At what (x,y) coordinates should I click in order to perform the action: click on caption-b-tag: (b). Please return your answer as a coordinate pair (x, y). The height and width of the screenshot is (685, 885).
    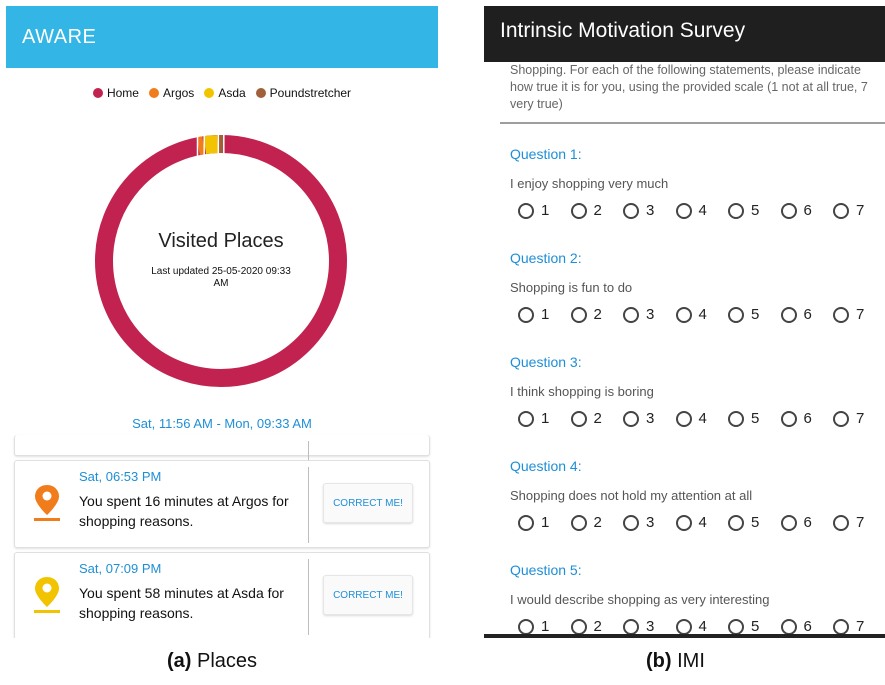
    Looking at the image, I should click on (659, 661).